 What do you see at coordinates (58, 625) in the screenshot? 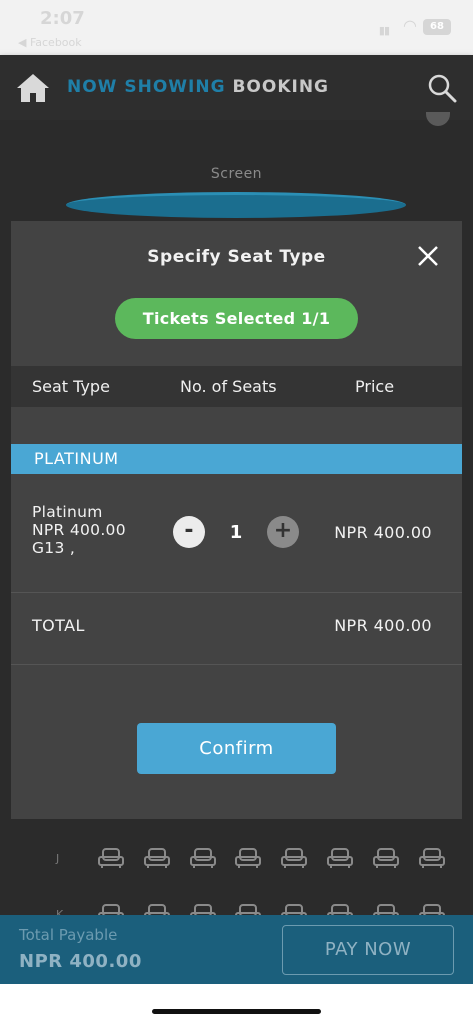
I see `total-label: TOTAL` at bounding box center [58, 625].